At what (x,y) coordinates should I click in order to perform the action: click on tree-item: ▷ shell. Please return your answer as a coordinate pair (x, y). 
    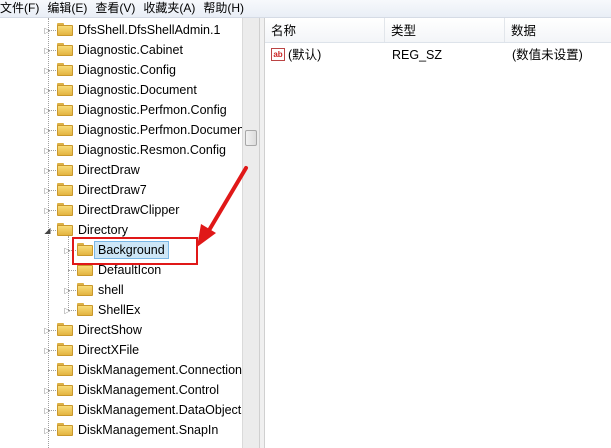
    Looking at the image, I should click on (121, 290).